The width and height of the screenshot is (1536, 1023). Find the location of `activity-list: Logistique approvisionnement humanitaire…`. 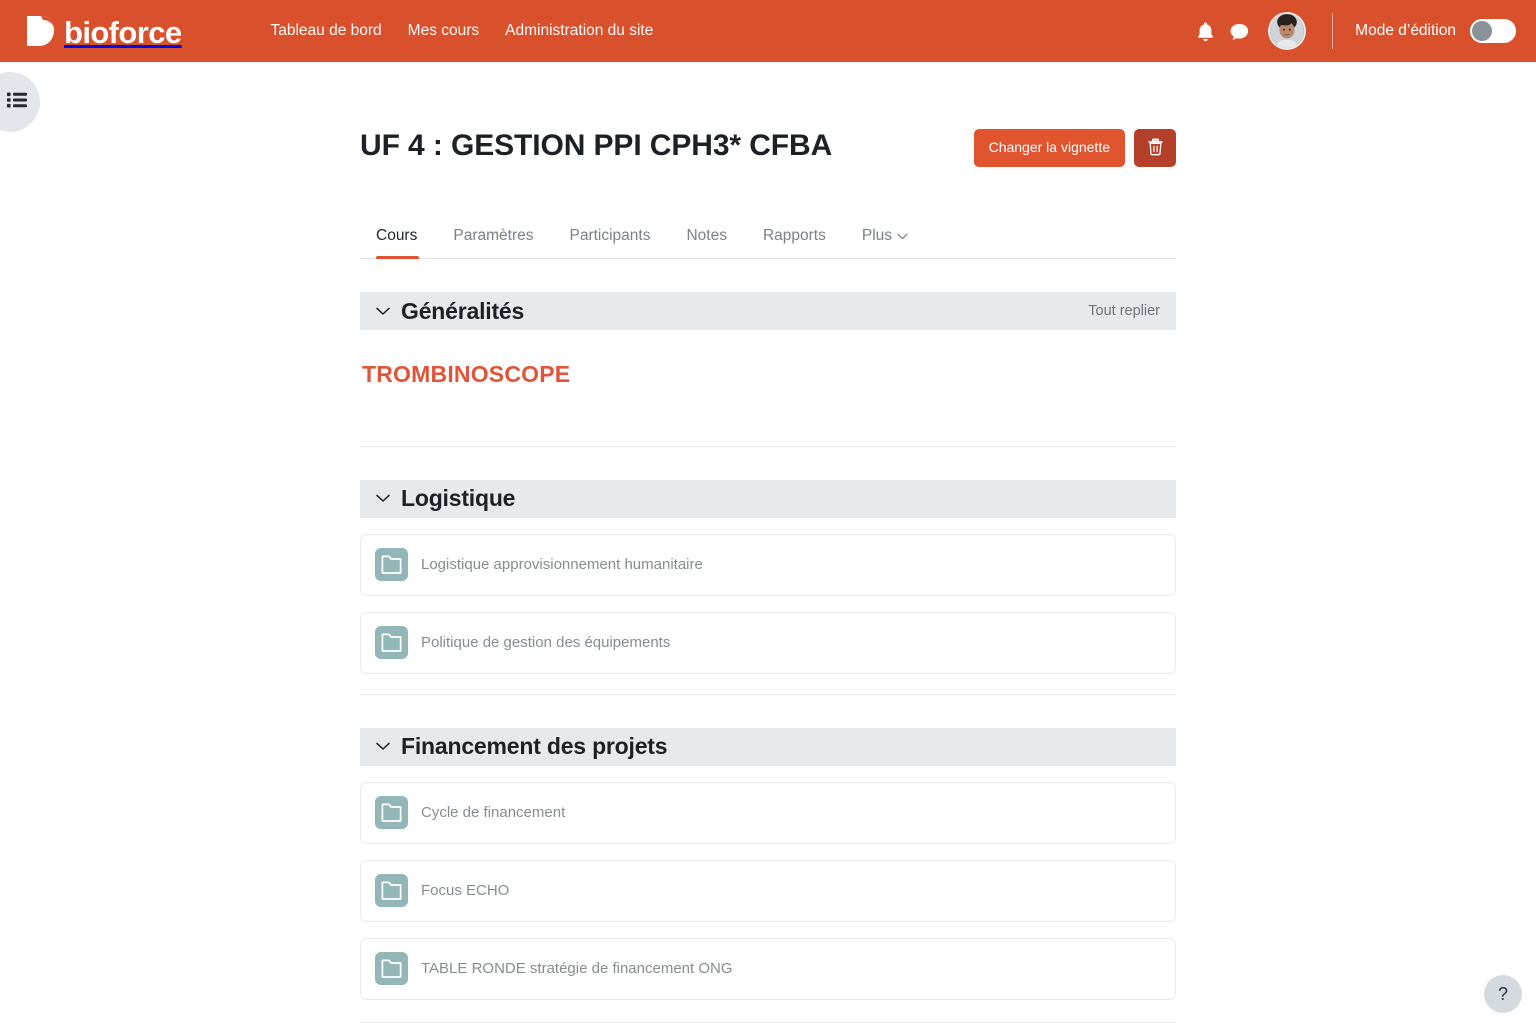

activity-list: Logistique approvisionnement humanitaire… is located at coordinates (768, 596).